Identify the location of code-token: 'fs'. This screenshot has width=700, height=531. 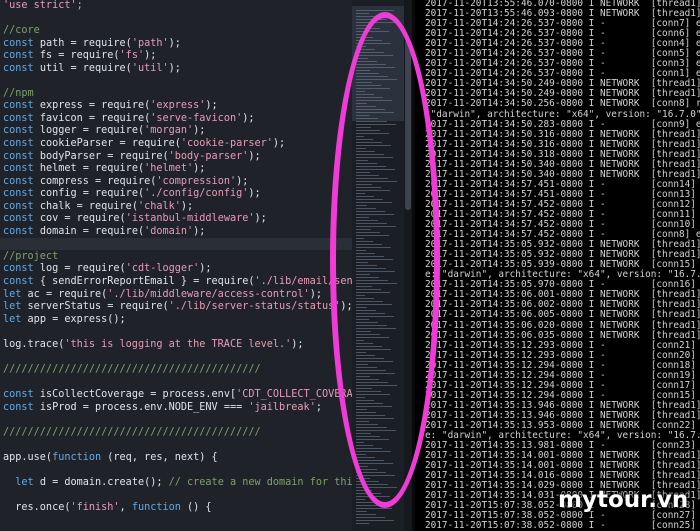
(132, 56).